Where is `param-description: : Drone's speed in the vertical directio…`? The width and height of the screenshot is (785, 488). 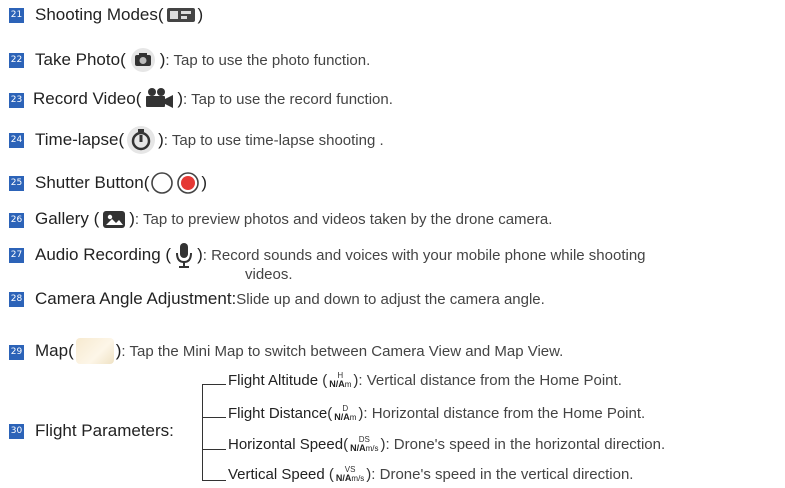 param-description: : Drone's speed in the vertical directio… is located at coordinates (502, 474).